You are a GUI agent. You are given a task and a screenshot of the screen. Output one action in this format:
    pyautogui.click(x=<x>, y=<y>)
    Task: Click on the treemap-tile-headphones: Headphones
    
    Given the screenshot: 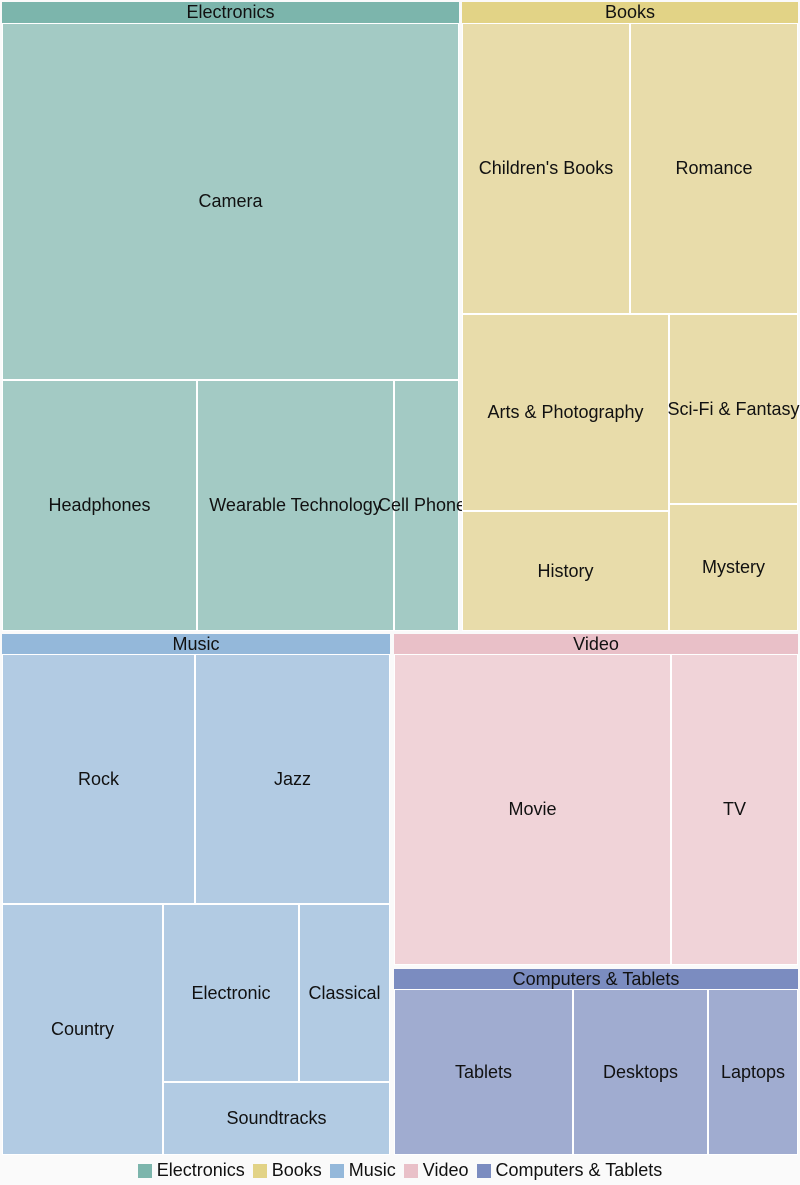 What is the action you would take?
    pyautogui.click(x=99, y=505)
    